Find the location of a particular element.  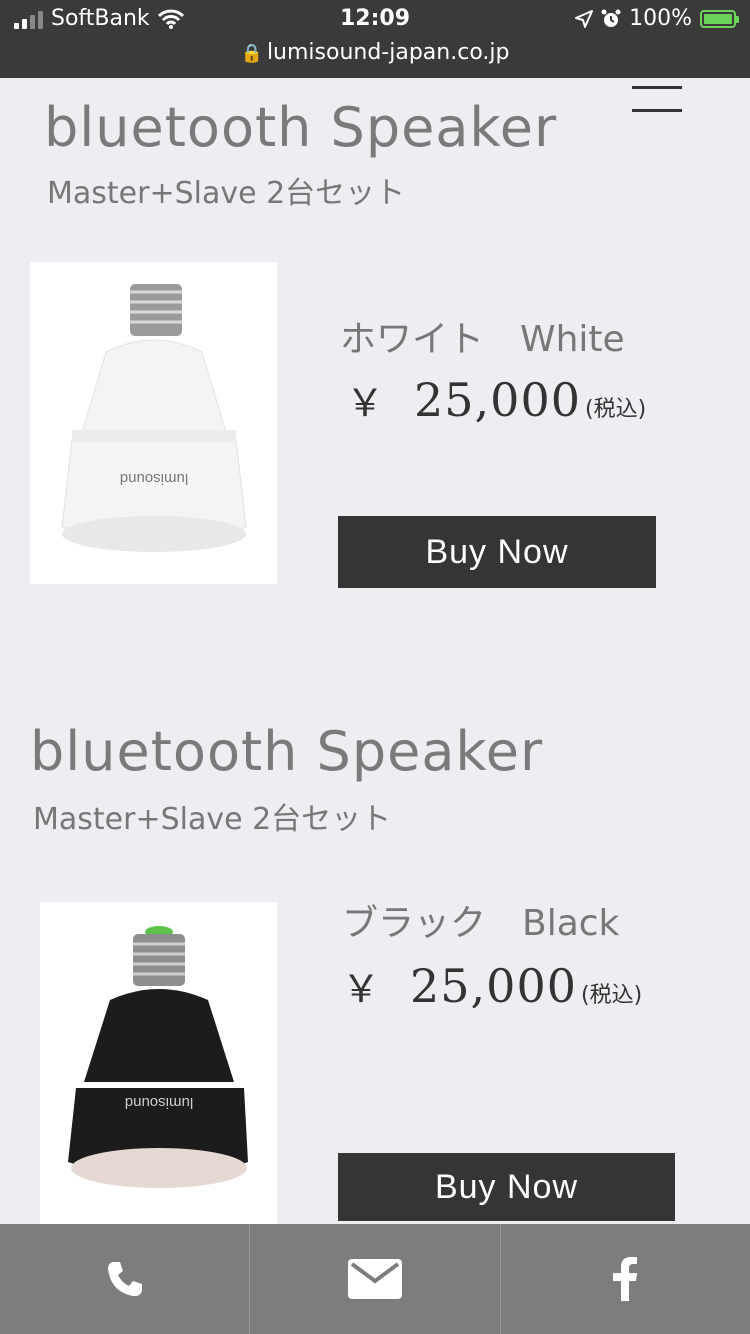

status-right: 100% is located at coordinates (657, 18).